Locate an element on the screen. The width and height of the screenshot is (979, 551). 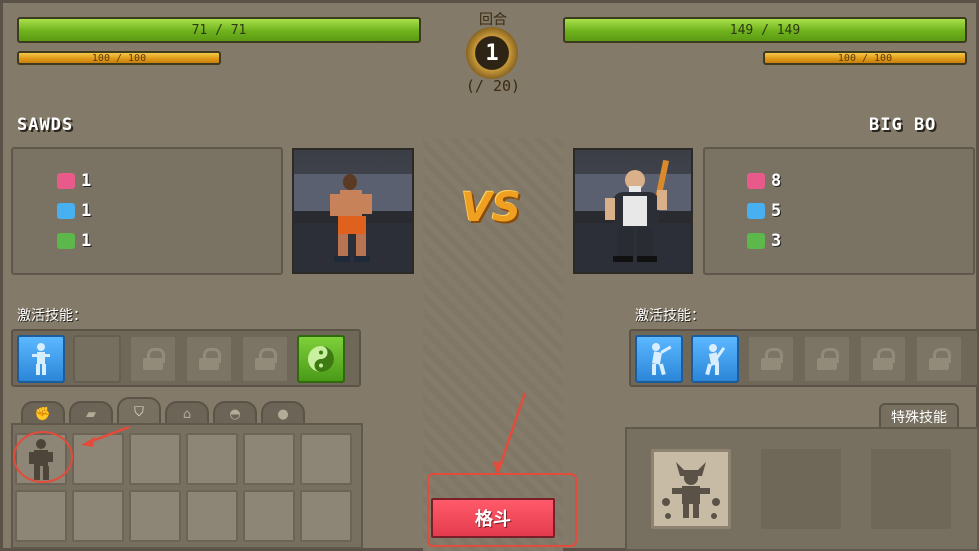
player-fighter-sprite is located at coordinates (351, 218).